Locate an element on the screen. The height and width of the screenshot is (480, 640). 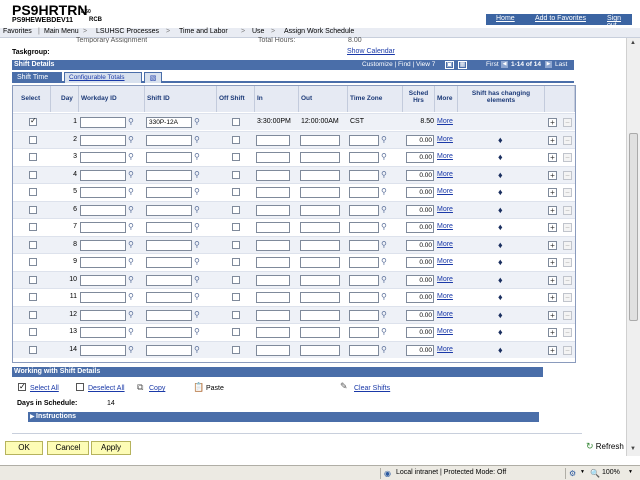
breadcrumb-favorites: Favorites is located at coordinates (17, 31).